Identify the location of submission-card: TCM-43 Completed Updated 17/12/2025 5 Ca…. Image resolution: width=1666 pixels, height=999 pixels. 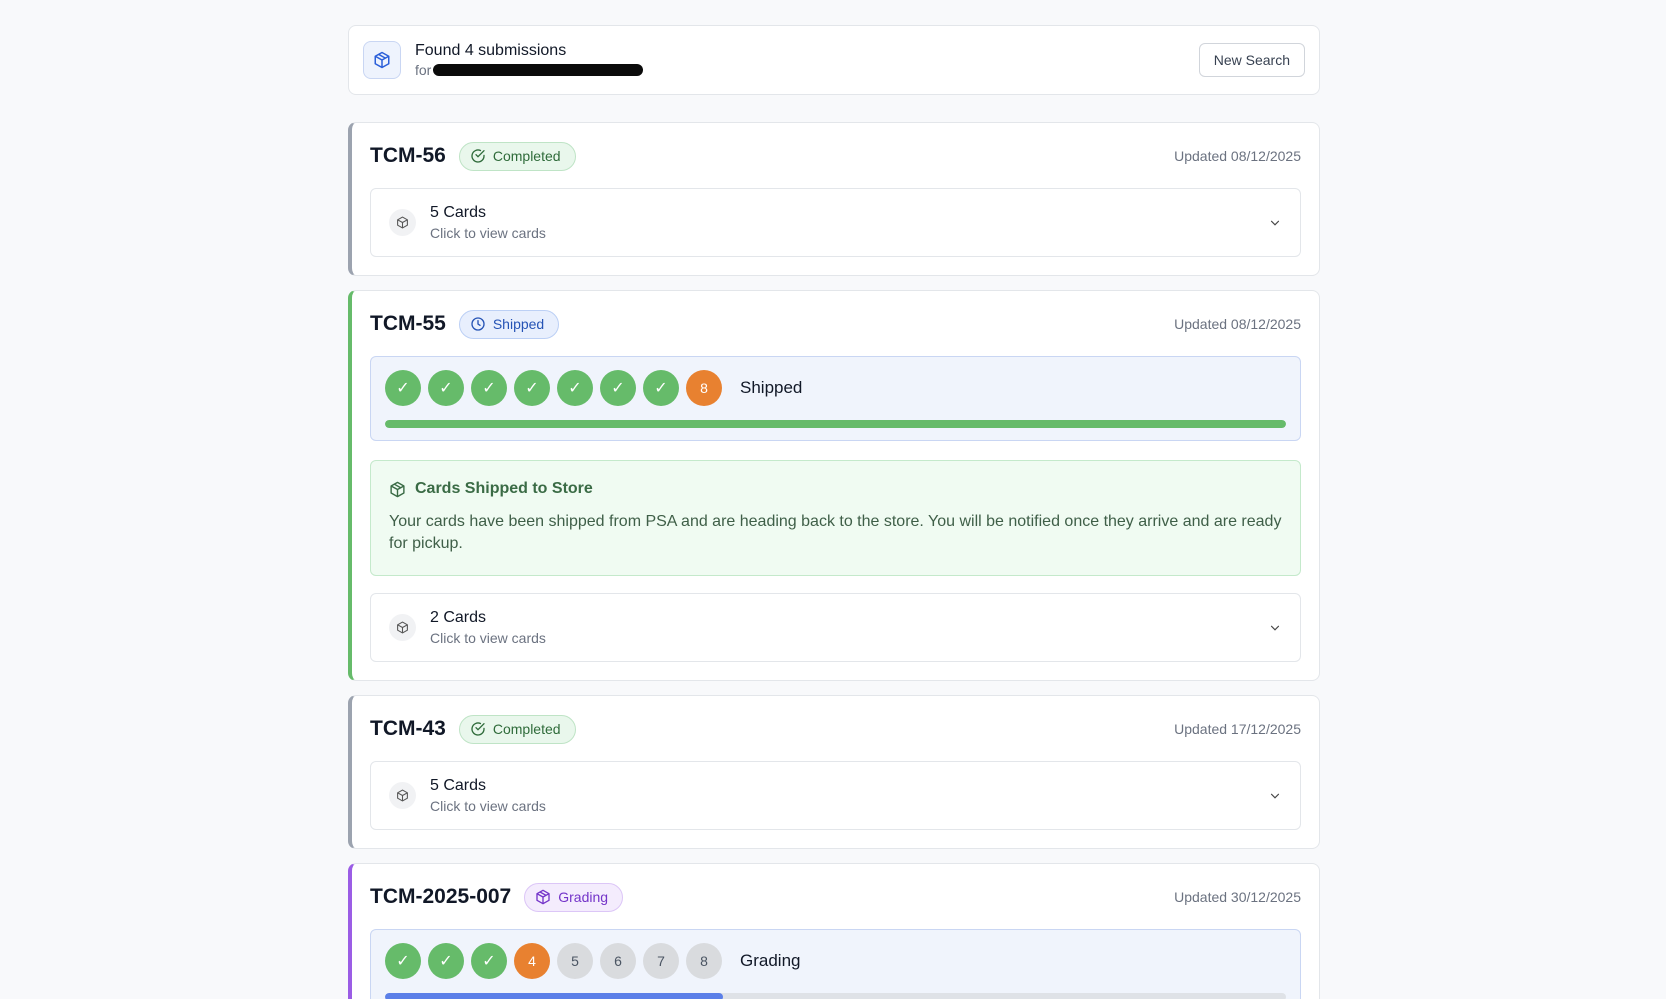
(834, 772).